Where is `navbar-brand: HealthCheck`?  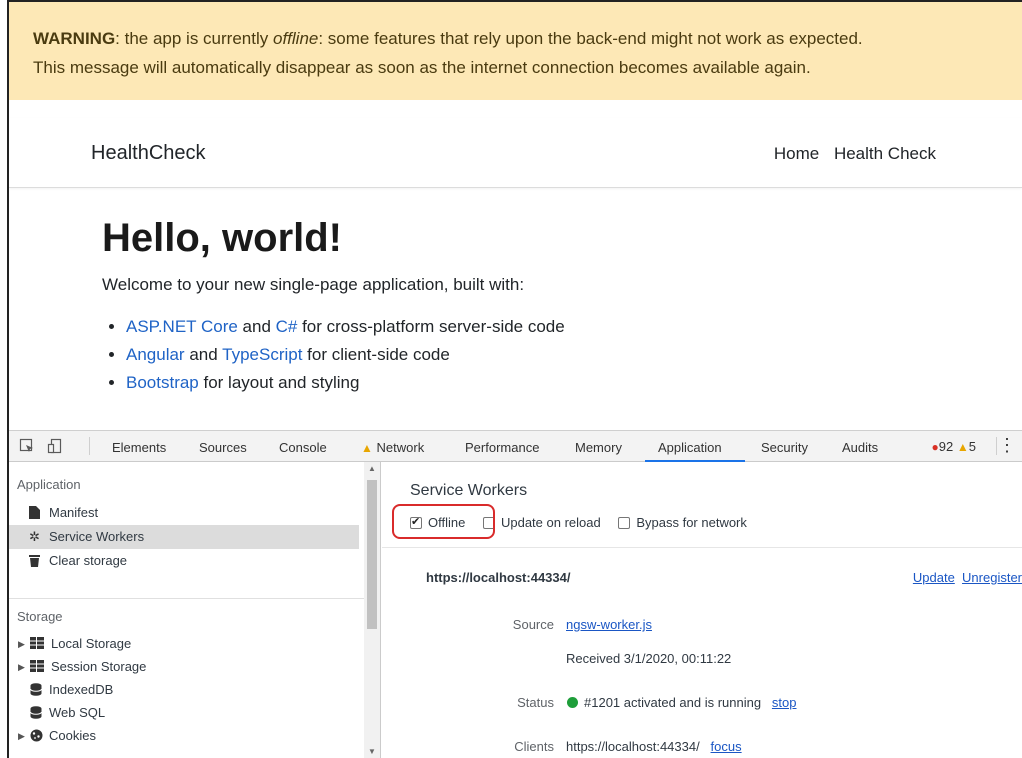
navbar-brand: HealthCheck is located at coordinates (148, 153).